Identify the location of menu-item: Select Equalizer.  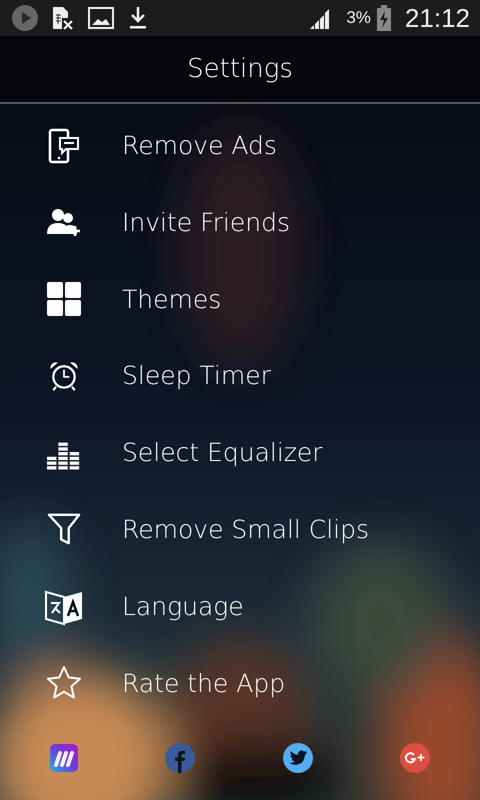
(222, 453).